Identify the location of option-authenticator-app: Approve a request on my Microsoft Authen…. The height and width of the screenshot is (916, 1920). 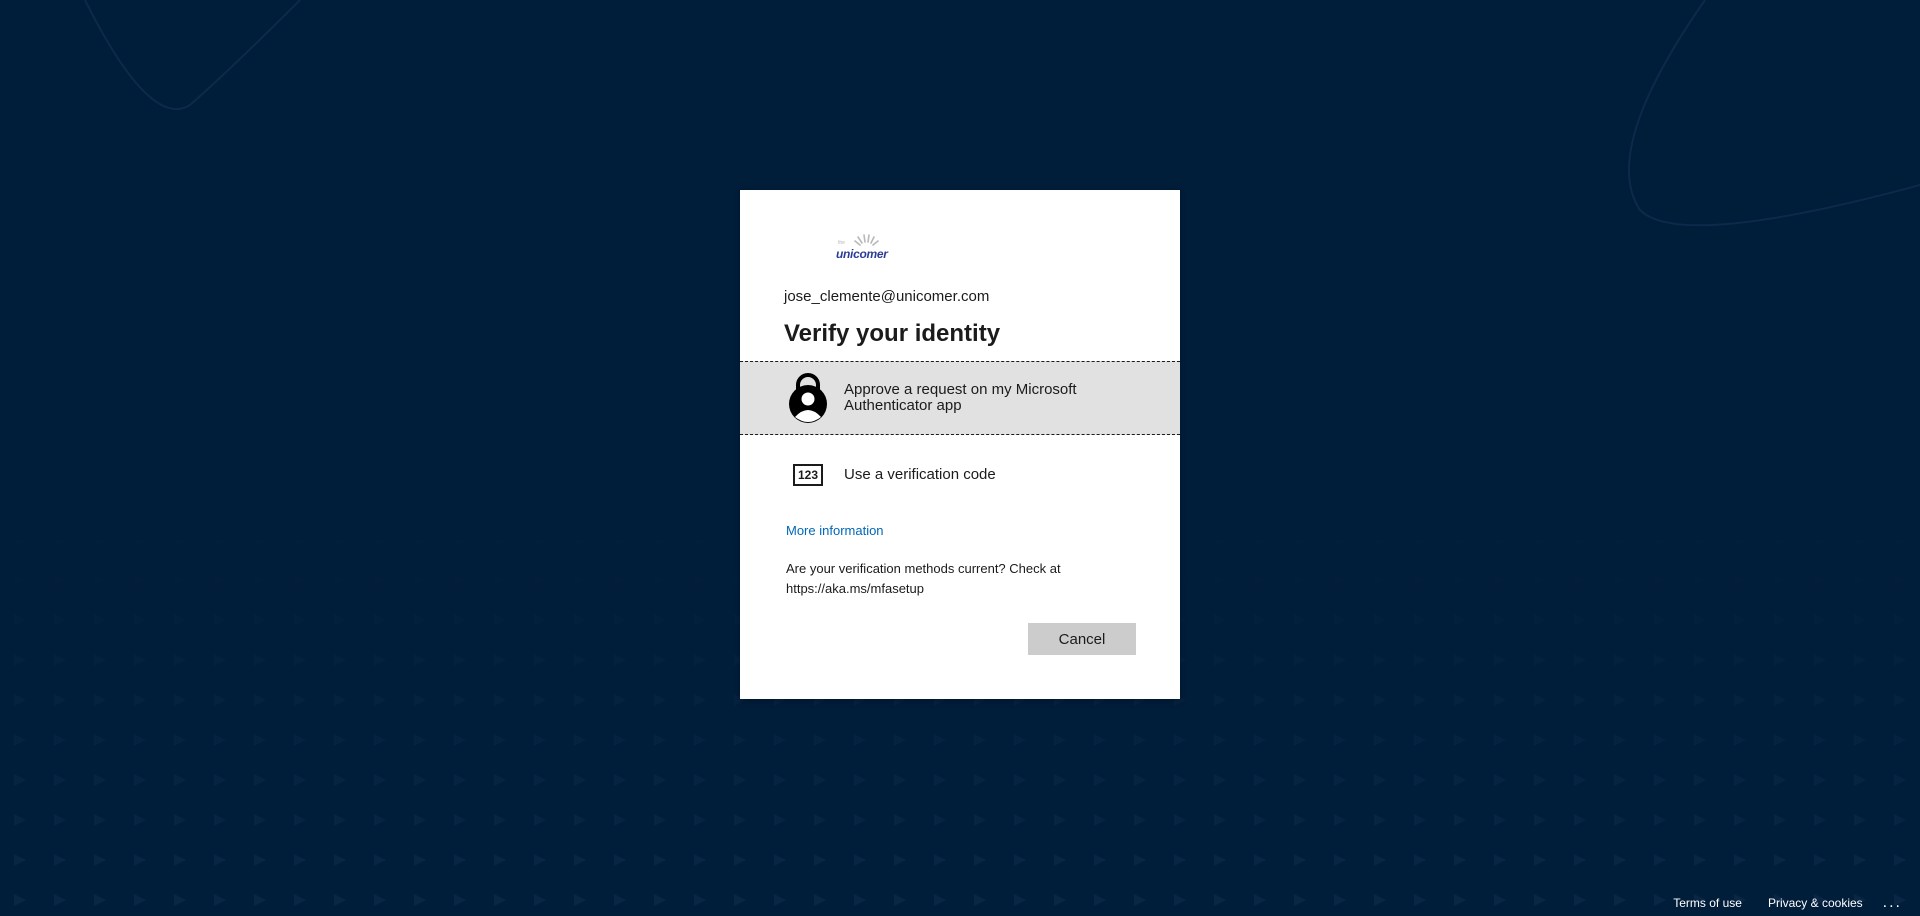
(960, 398).